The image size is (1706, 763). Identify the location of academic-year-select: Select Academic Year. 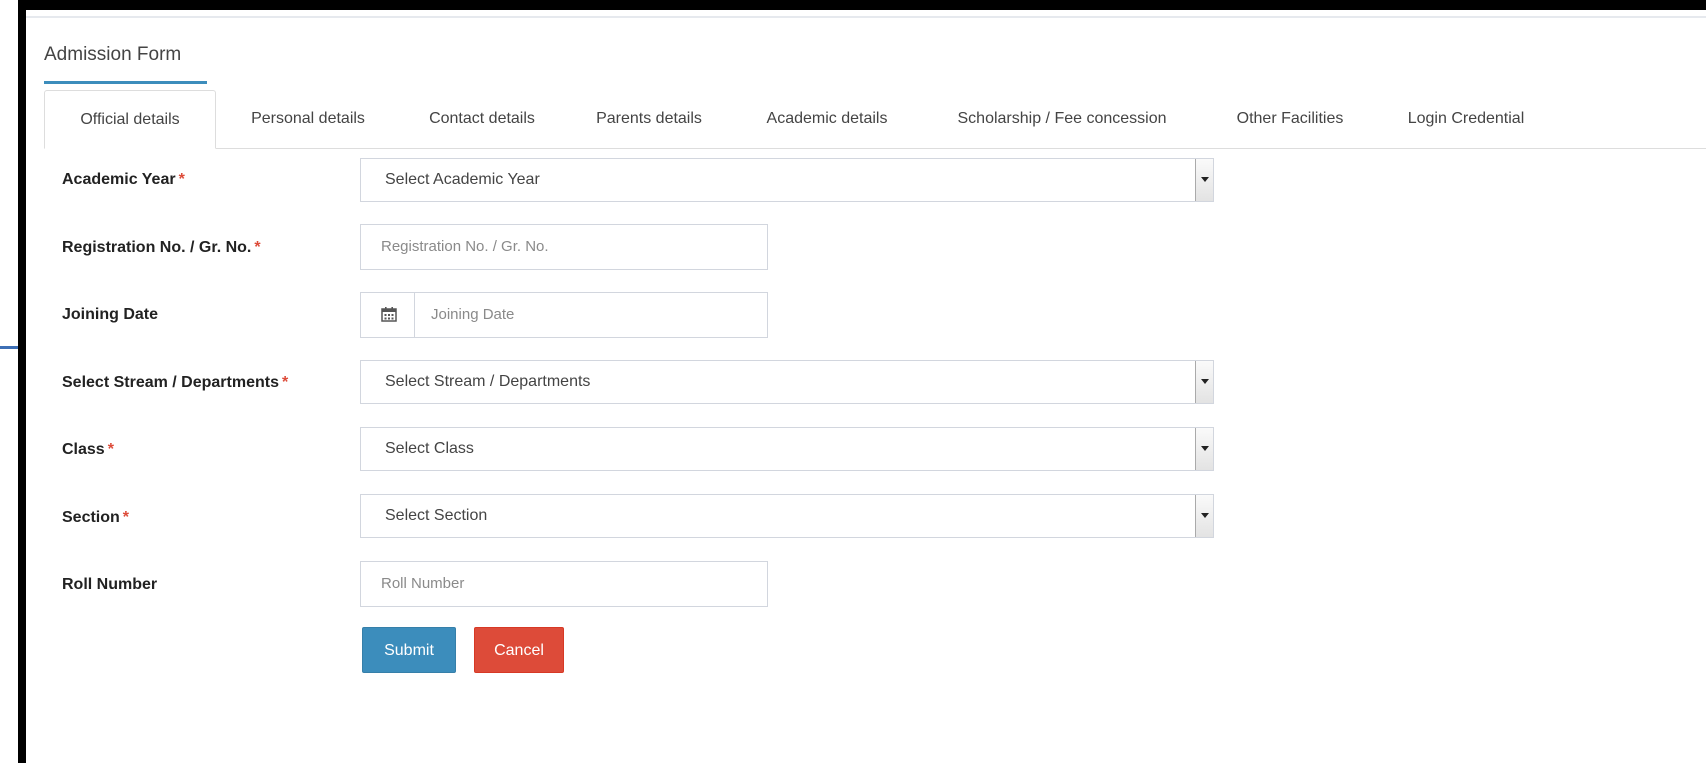
(787, 180).